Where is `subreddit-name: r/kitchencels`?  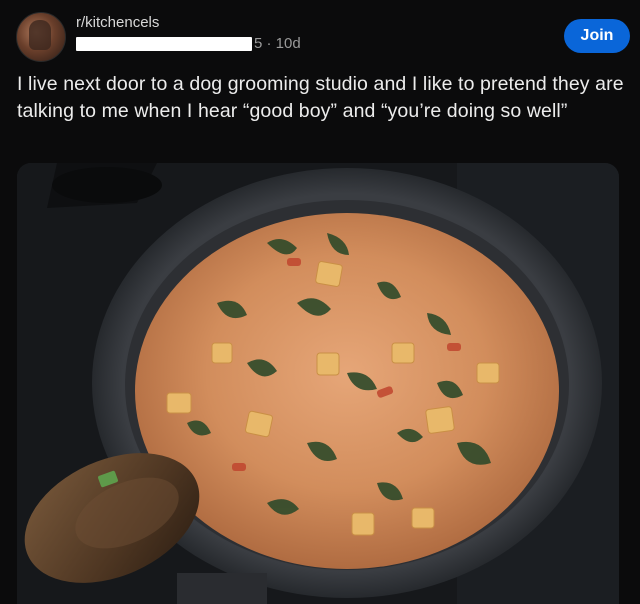
subreddit-name: r/kitchencels is located at coordinates (117, 22).